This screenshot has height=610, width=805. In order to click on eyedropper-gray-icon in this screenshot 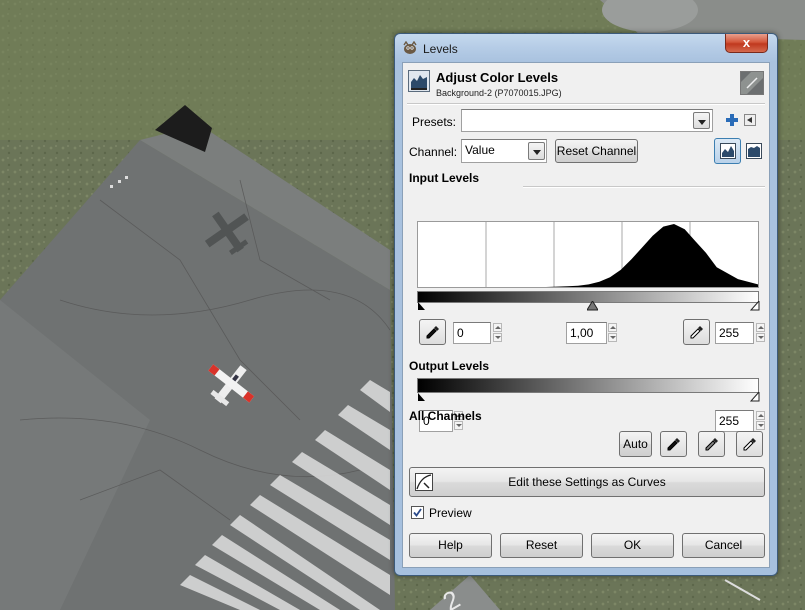, I will do `click(711, 444)`.